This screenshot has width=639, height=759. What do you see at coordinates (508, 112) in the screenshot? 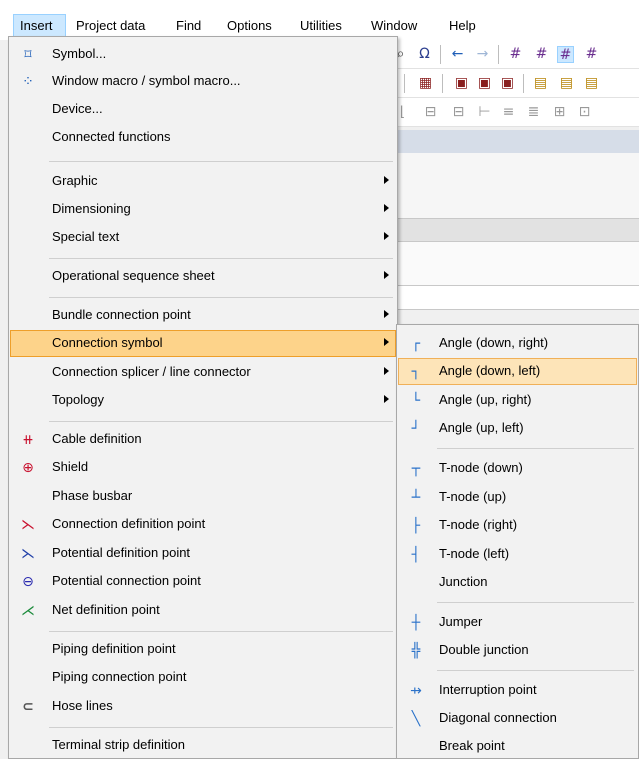
I see `tool-e-icon: ≡` at bounding box center [508, 112].